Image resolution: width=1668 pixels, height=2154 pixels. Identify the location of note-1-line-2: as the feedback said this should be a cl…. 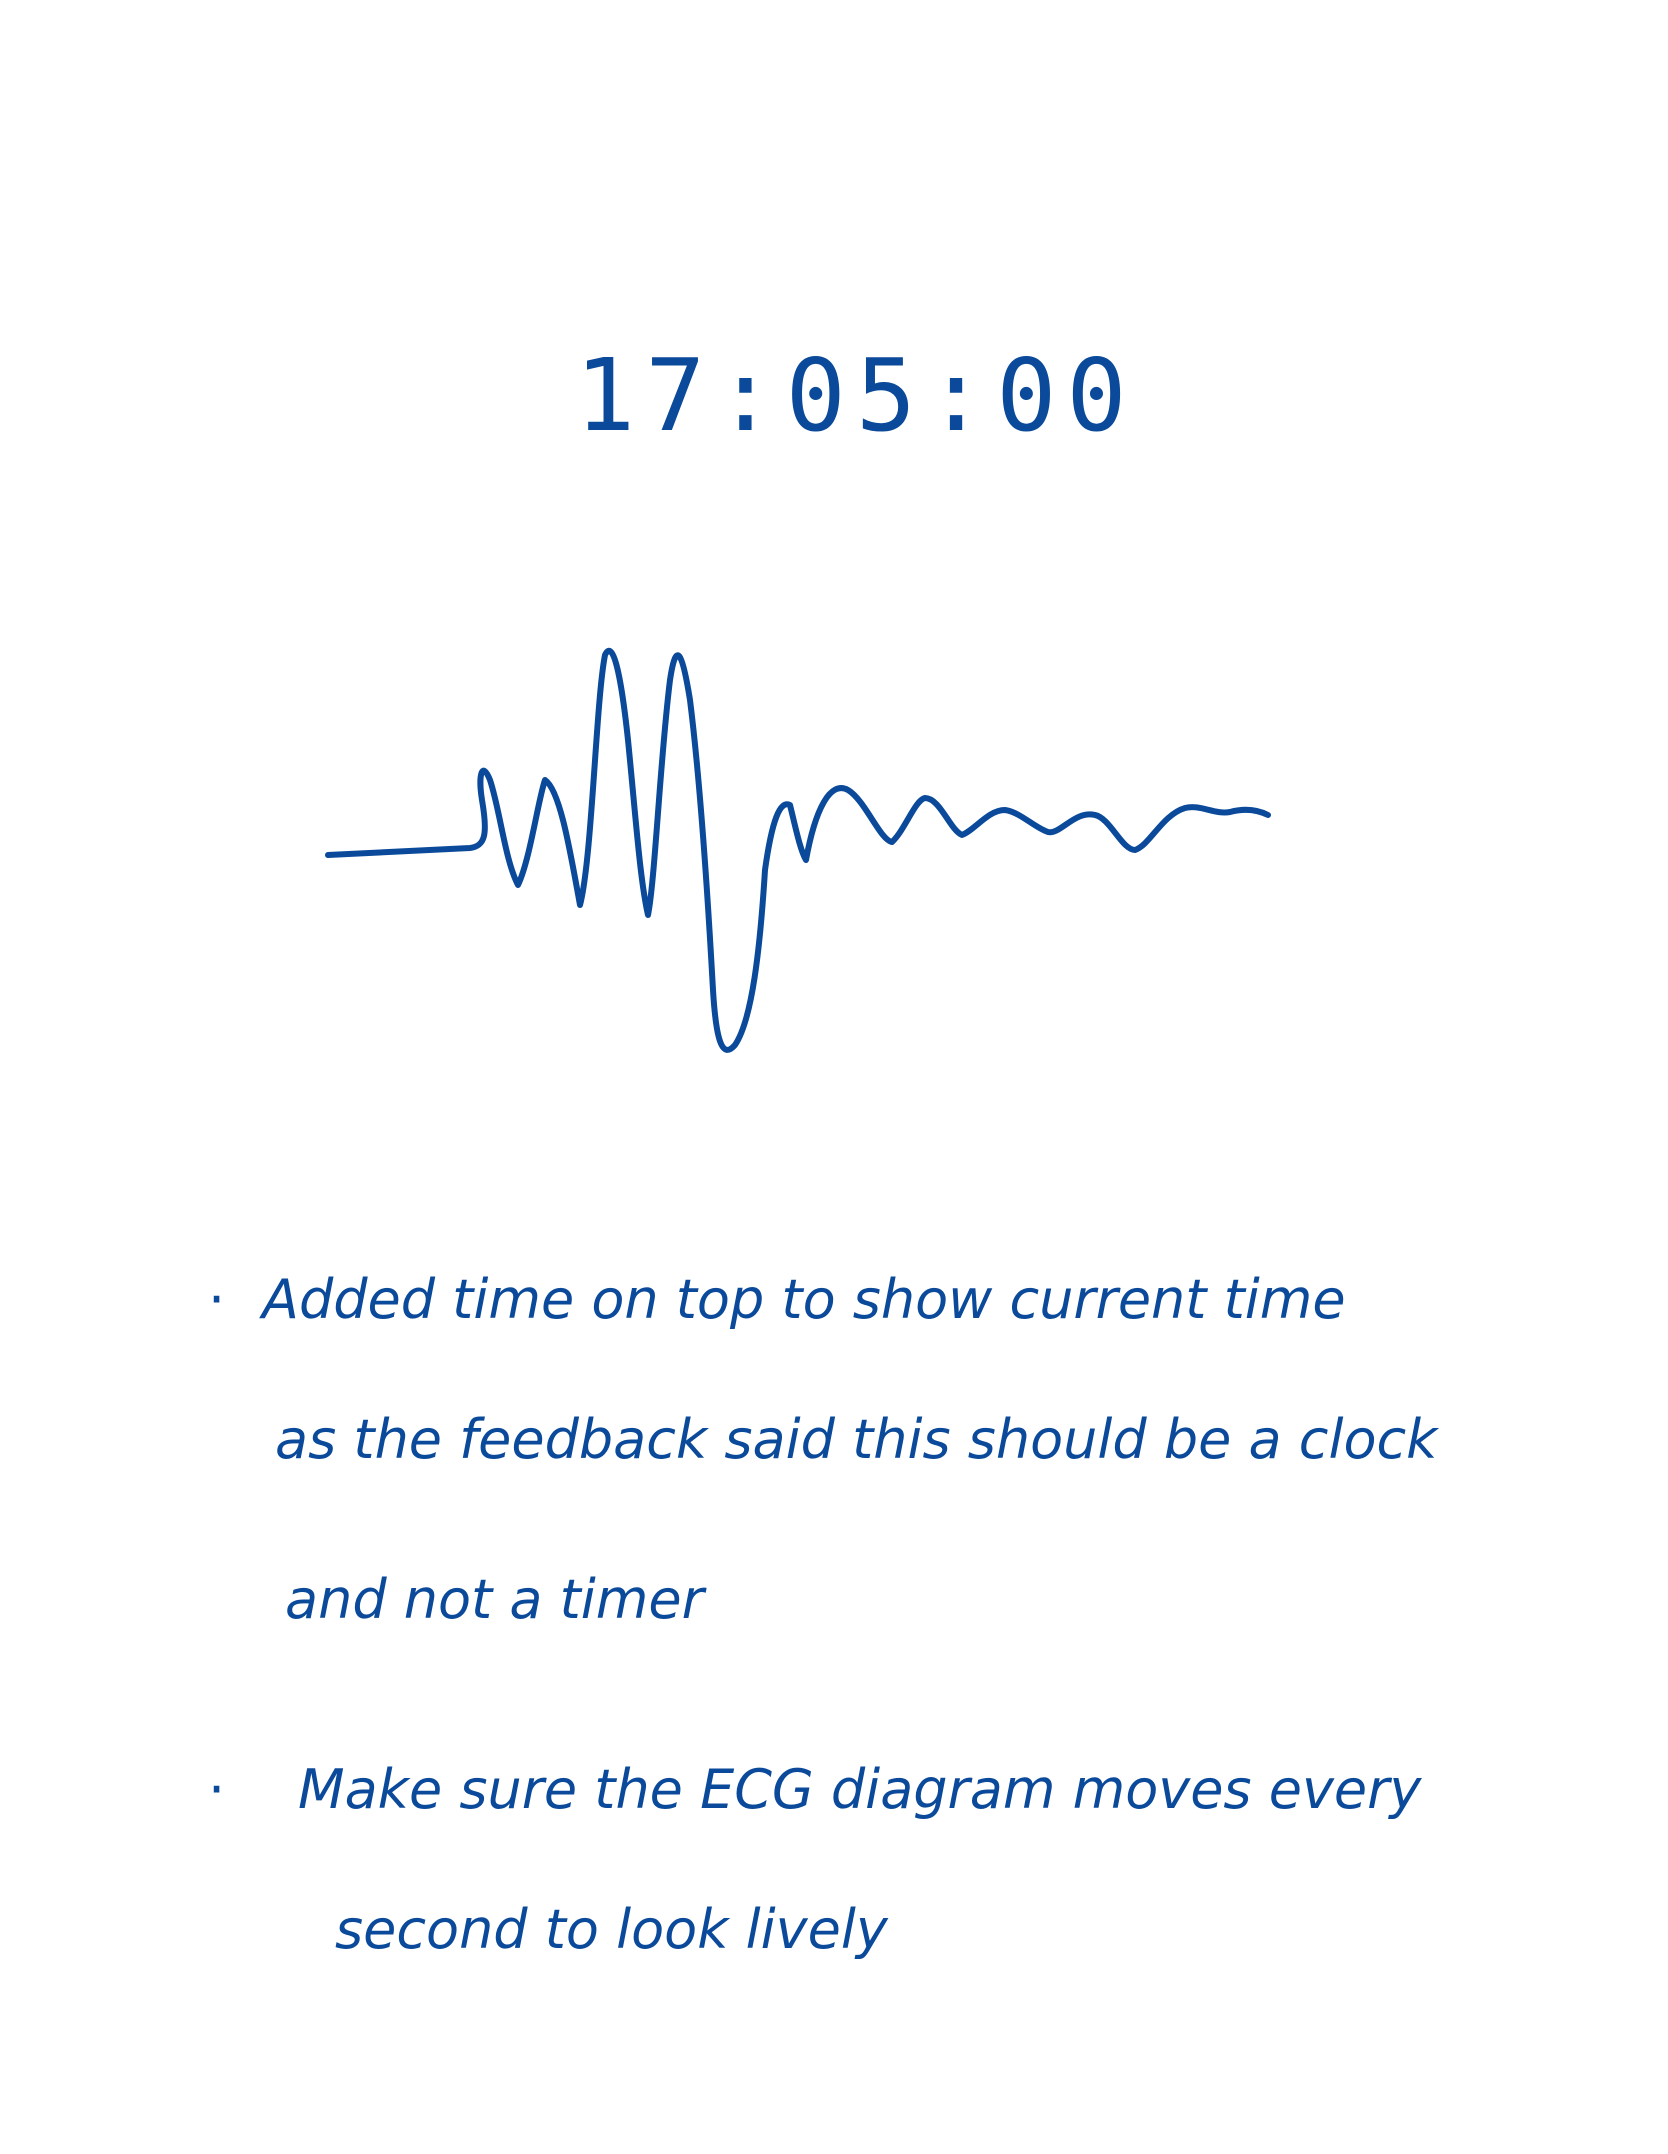
(857, 1439).